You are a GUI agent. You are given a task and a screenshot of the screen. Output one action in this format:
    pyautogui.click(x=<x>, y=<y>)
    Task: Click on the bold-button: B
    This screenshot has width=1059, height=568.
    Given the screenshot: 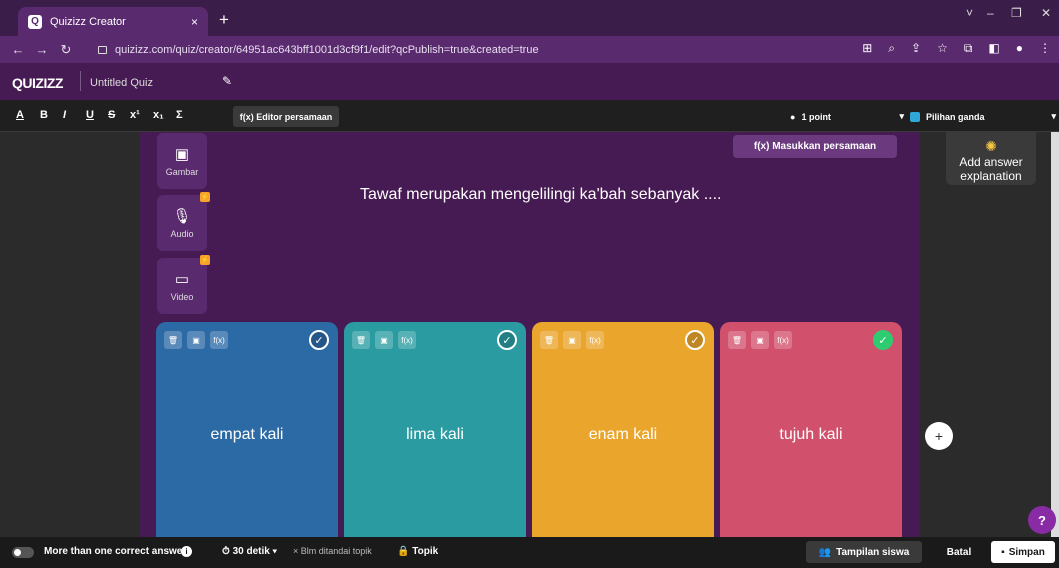 What is the action you would take?
    pyautogui.click(x=44, y=115)
    